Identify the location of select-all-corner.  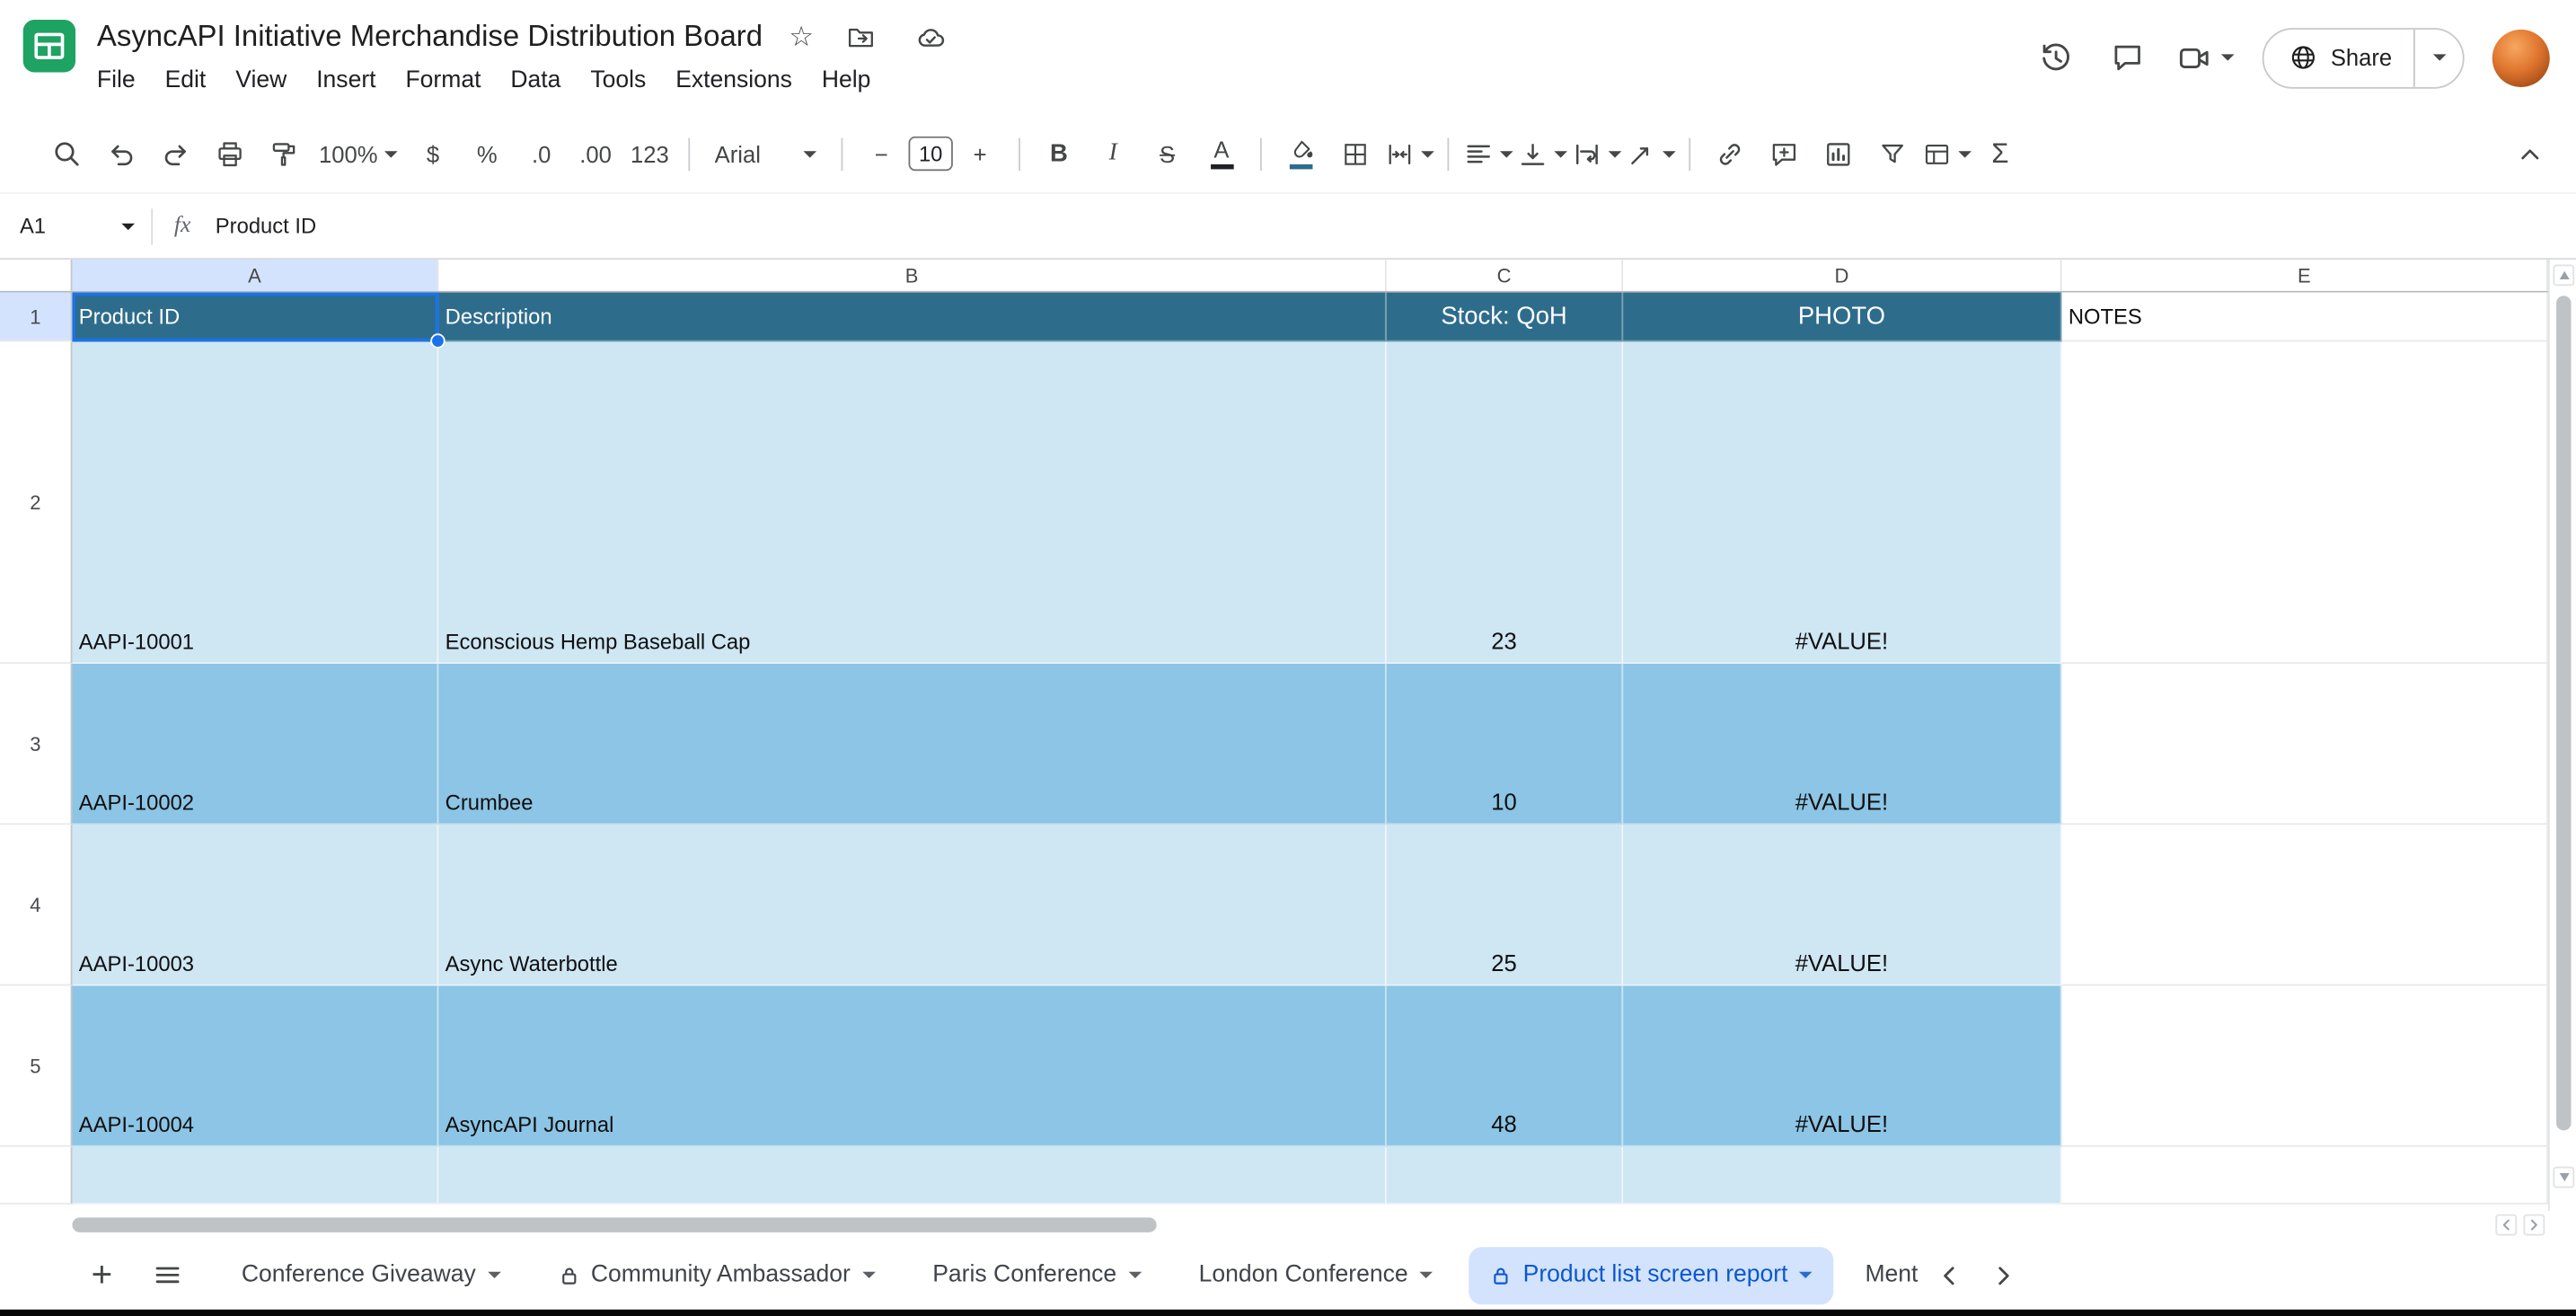
(36, 275).